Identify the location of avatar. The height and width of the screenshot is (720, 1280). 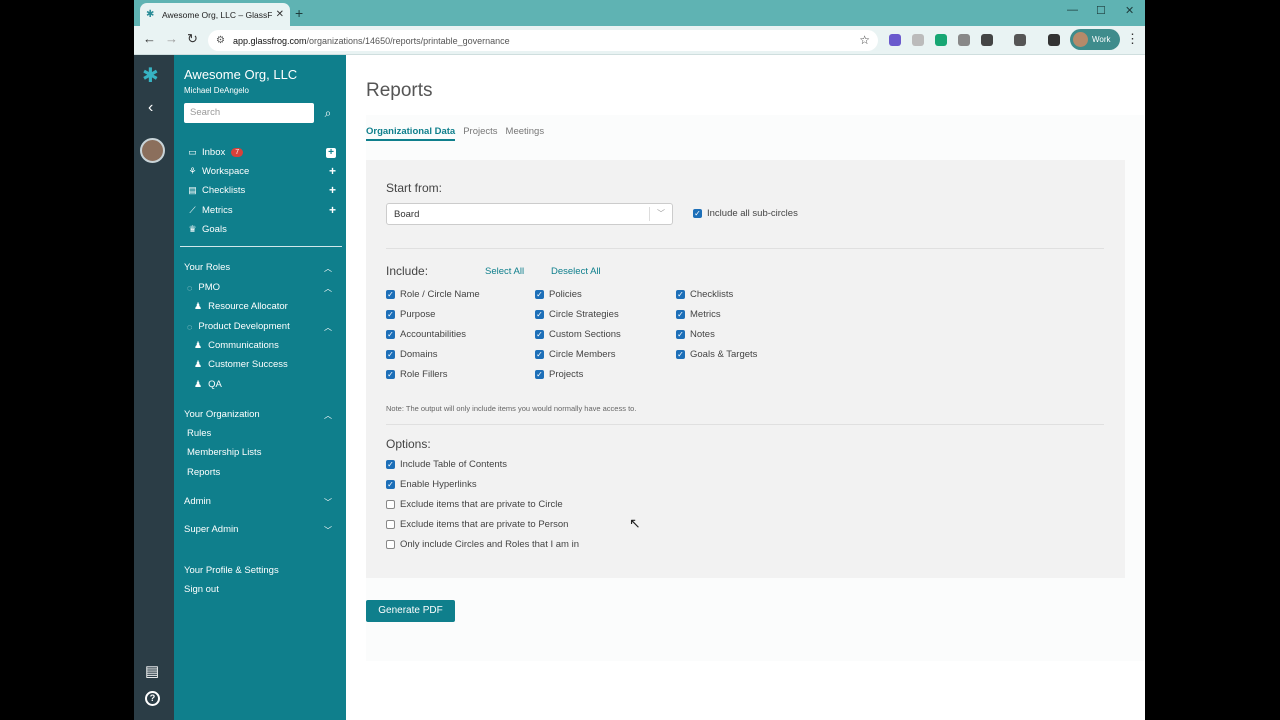
(152, 150).